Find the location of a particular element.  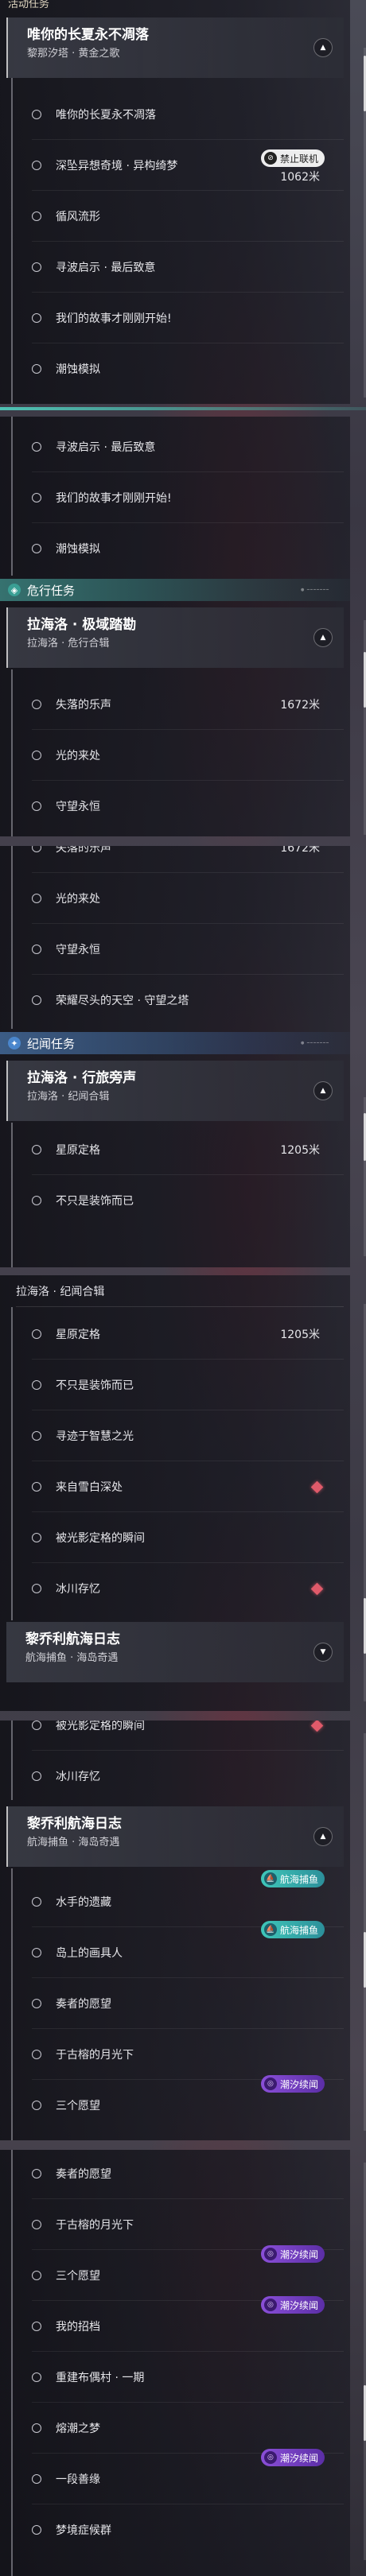

group-subtitle: 拉海洛 · 纪闻合辑 is located at coordinates (68, 1097).